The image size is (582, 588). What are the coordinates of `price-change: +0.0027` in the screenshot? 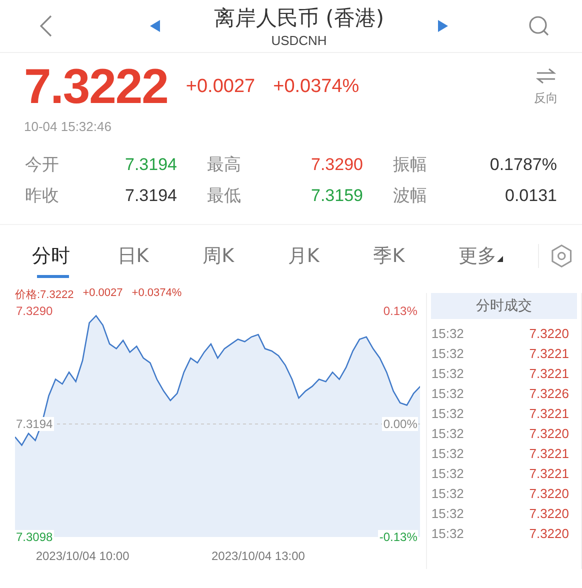 It's located at (221, 87).